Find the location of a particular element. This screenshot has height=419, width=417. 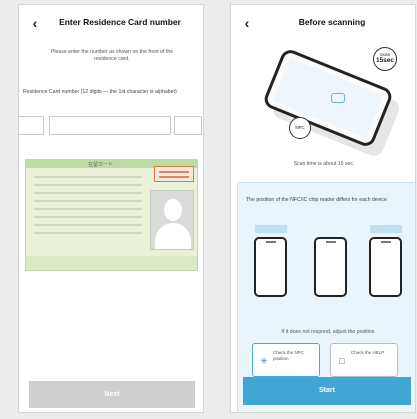

phone-scan-illustration: Scan 15sec NFC is located at coordinates (330, 101).